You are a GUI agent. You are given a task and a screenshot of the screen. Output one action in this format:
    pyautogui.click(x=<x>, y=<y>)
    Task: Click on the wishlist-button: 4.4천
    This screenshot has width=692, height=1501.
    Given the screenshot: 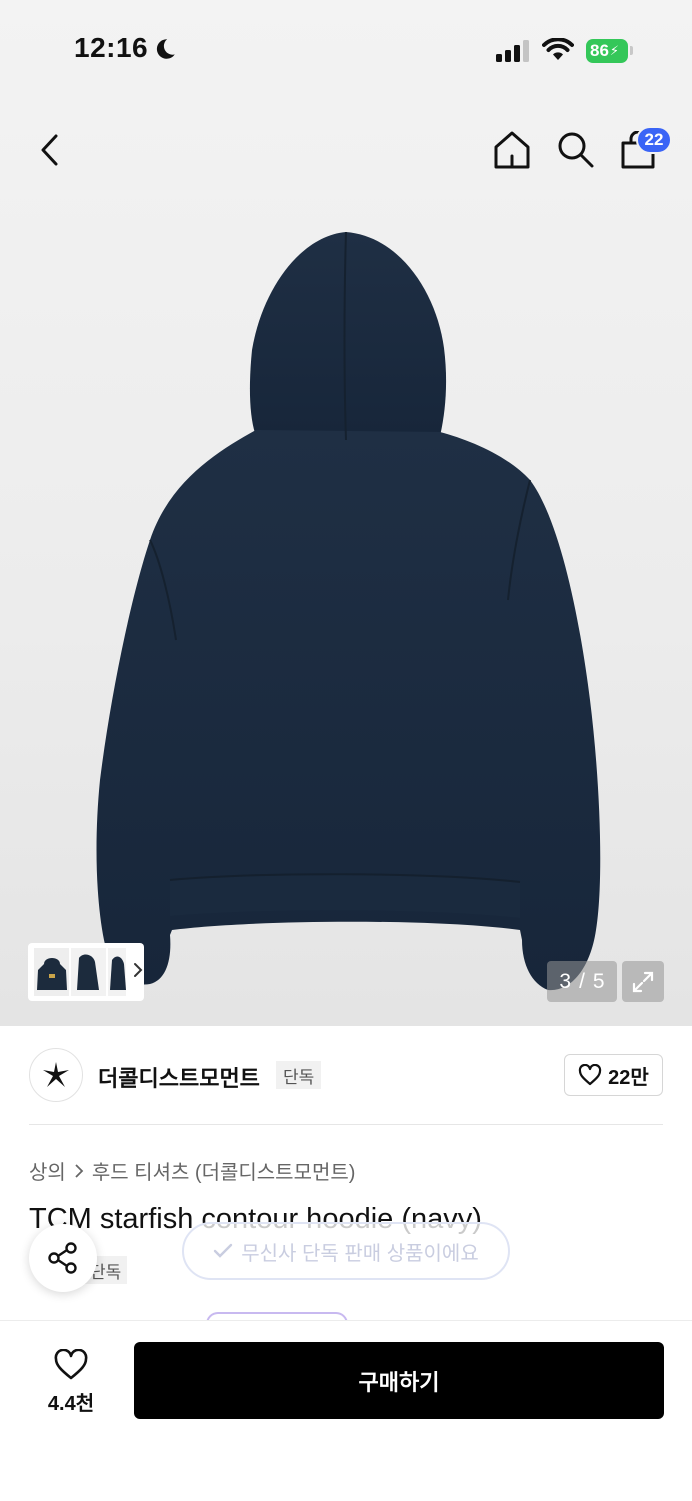 What is the action you would take?
    pyautogui.click(x=71, y=1382)
    